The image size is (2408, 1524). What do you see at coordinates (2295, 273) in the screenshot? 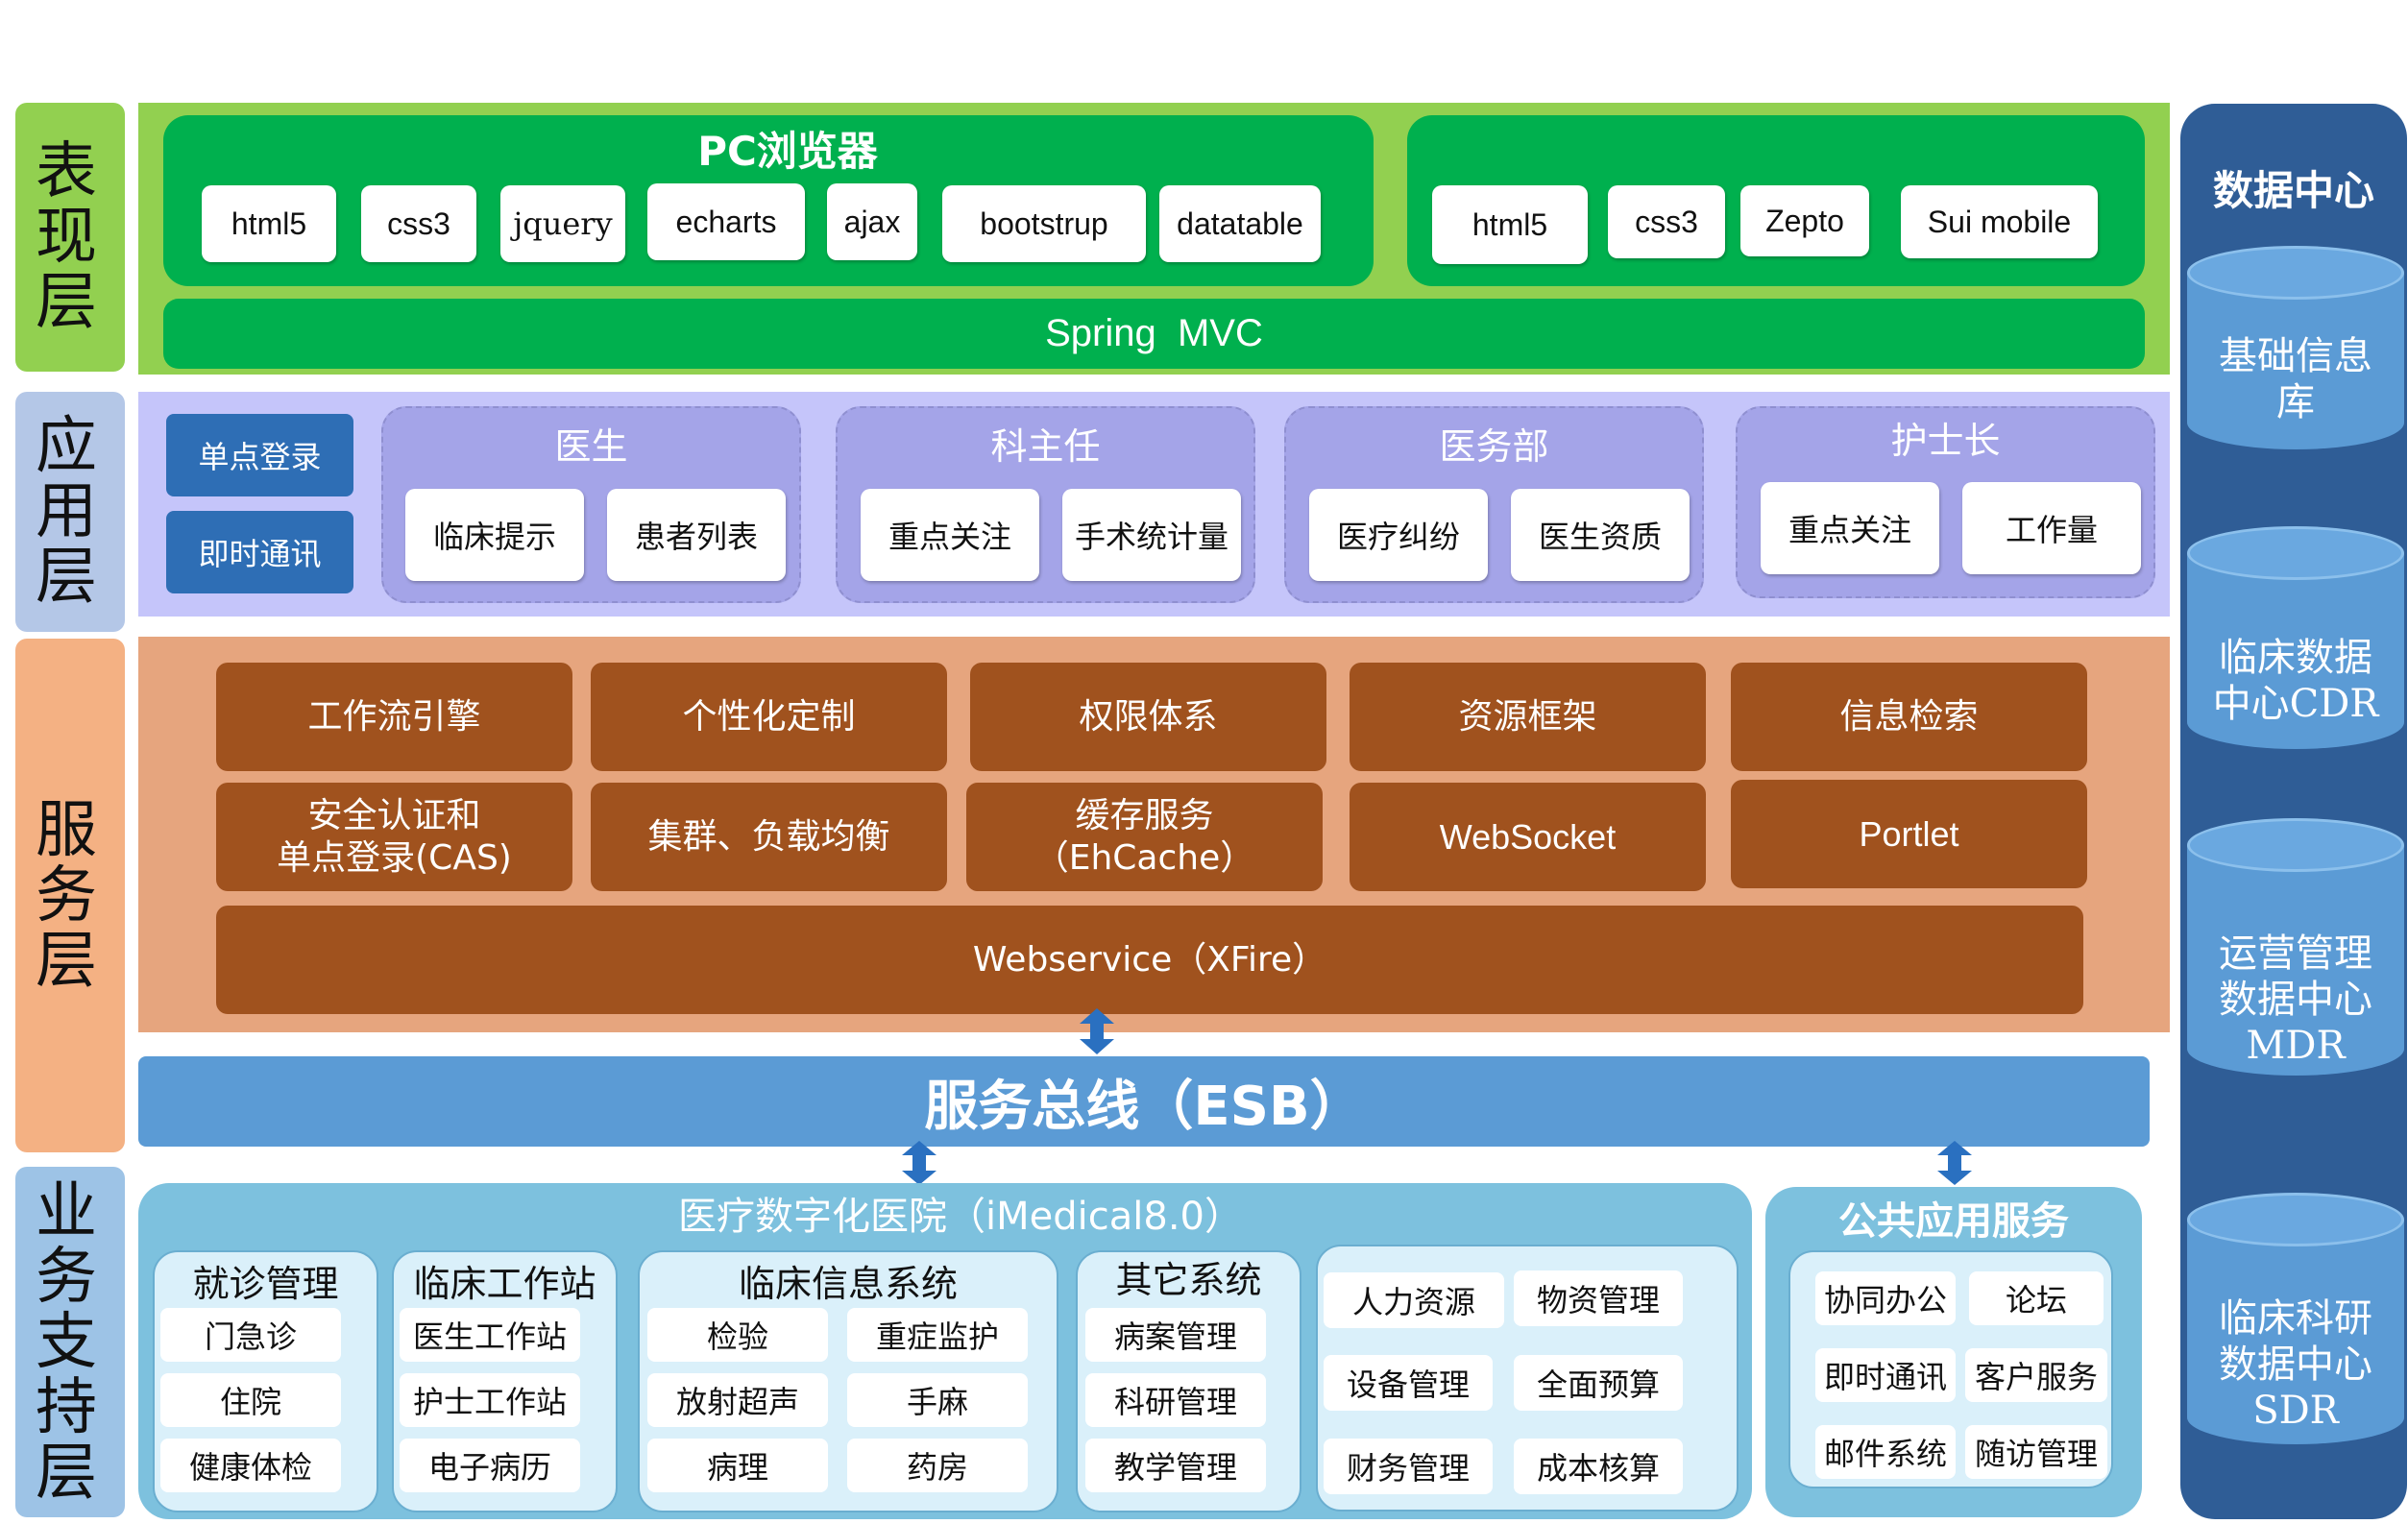
I see `database-cylinder-1-top` at bounding box center [2295, 273].